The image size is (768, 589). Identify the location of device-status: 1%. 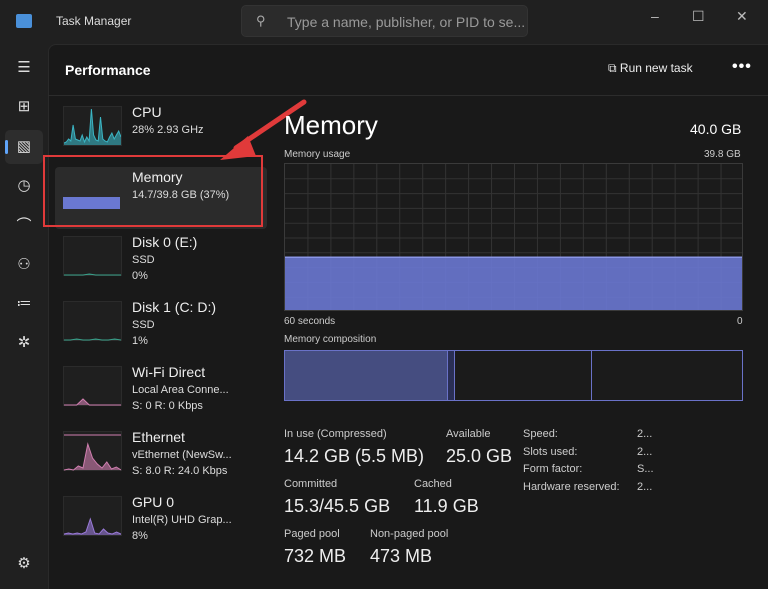
(140, 341).